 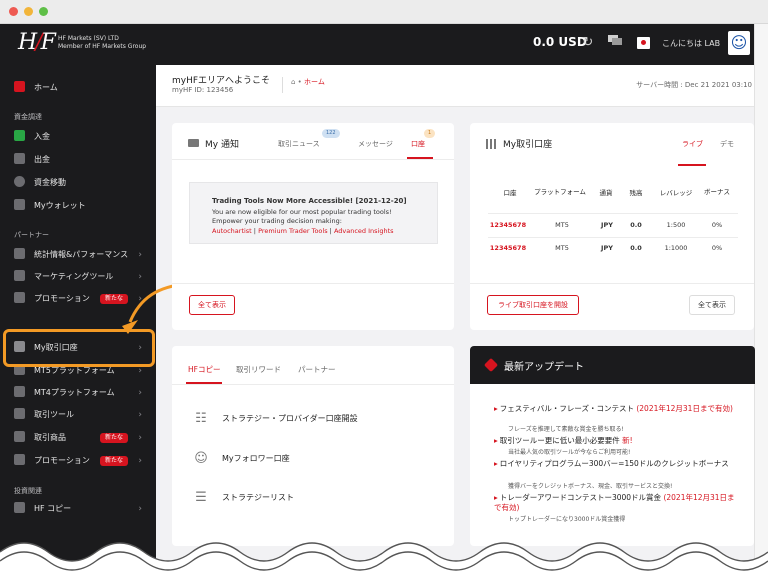 What do you see at coordinates (258, 369) in the screenshot?
I see `tab-trading-rewards: 取引リワード` at bounding box center [258, 369].